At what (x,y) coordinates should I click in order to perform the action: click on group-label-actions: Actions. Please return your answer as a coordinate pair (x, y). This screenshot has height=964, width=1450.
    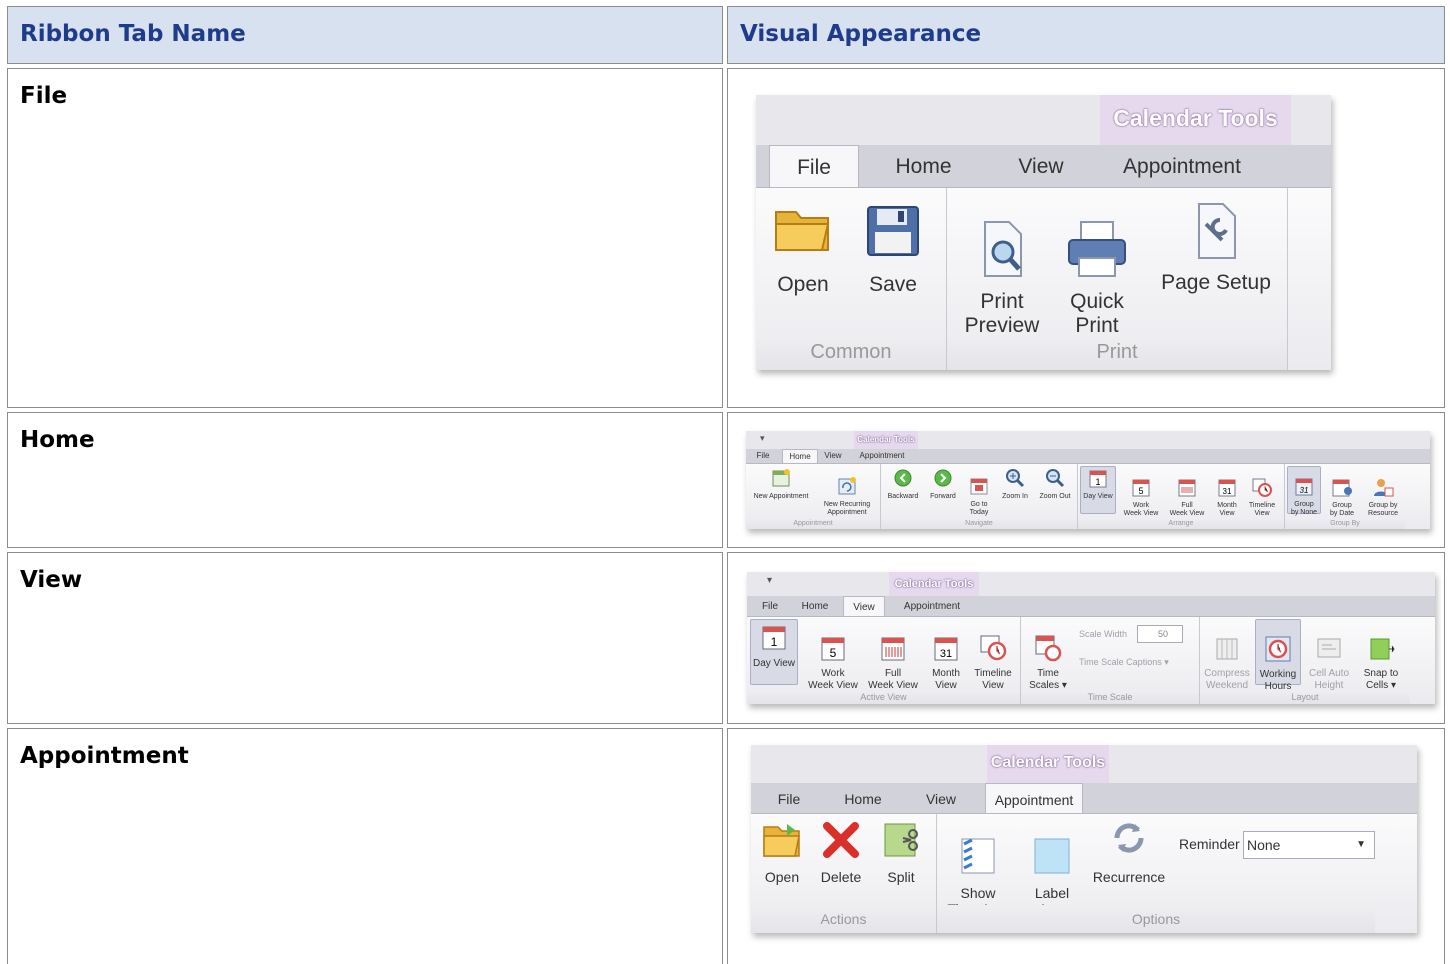
    Looking at the image, I should click on (843, 919).